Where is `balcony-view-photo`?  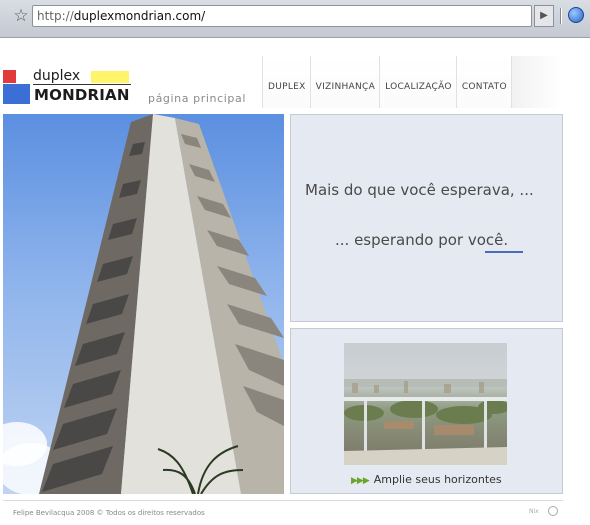
balcony-view-photo is located at coordinates (425, 404).